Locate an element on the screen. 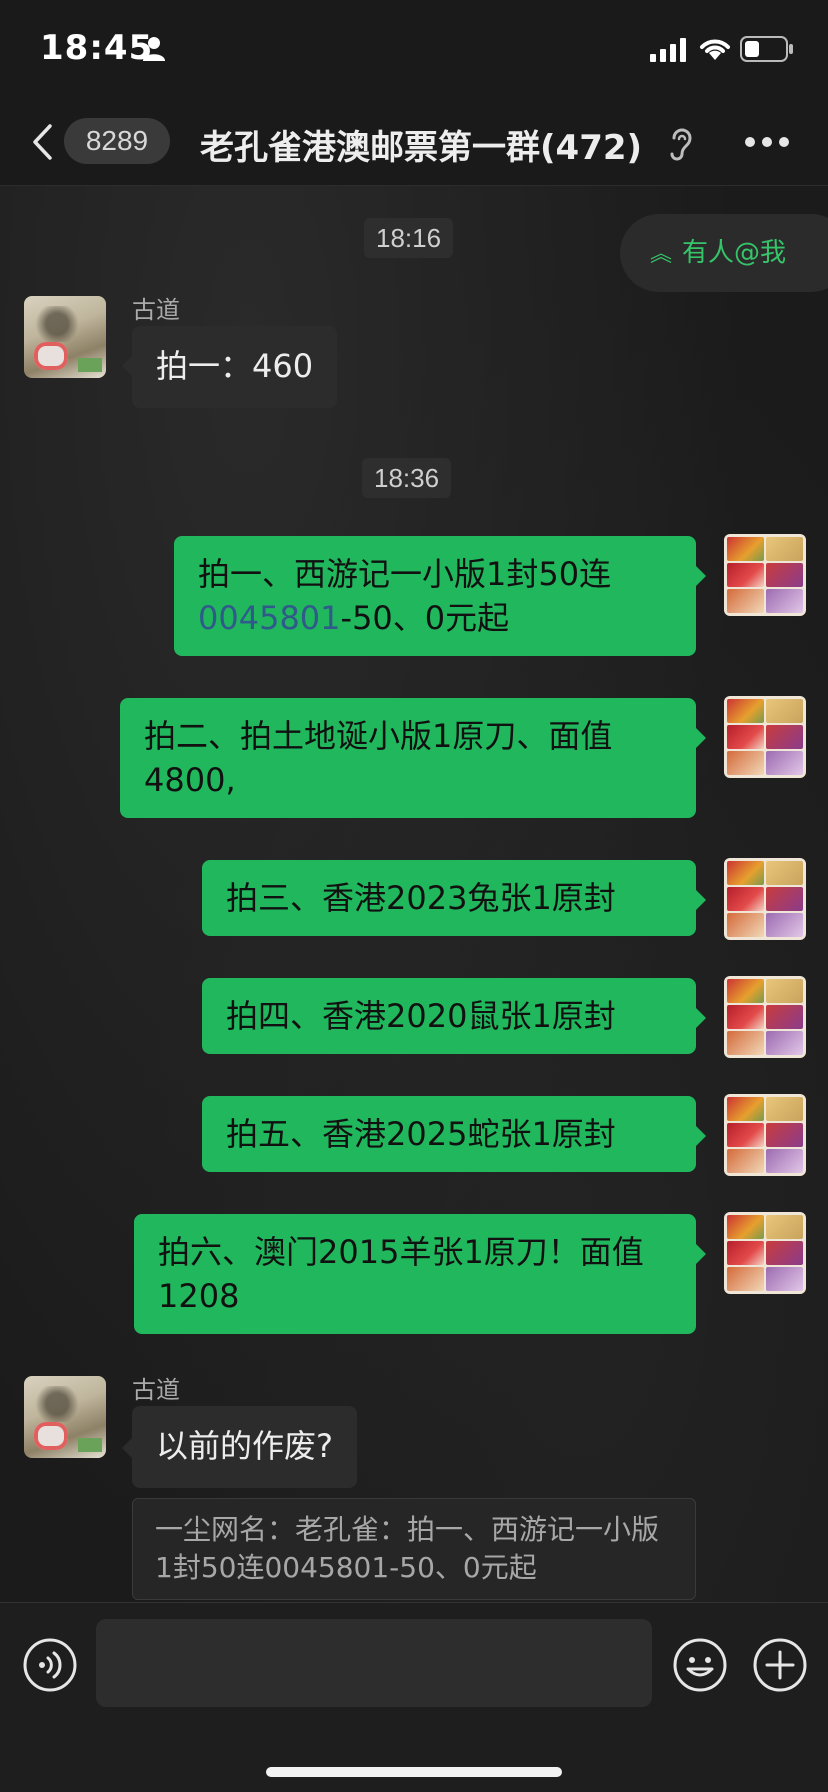 Image resolution: width=828 pixels, height=1792 pixels. message-bubble-outgoing: 拍五、香港2025蛇张1原封 is located at coordinates (449, 1134).